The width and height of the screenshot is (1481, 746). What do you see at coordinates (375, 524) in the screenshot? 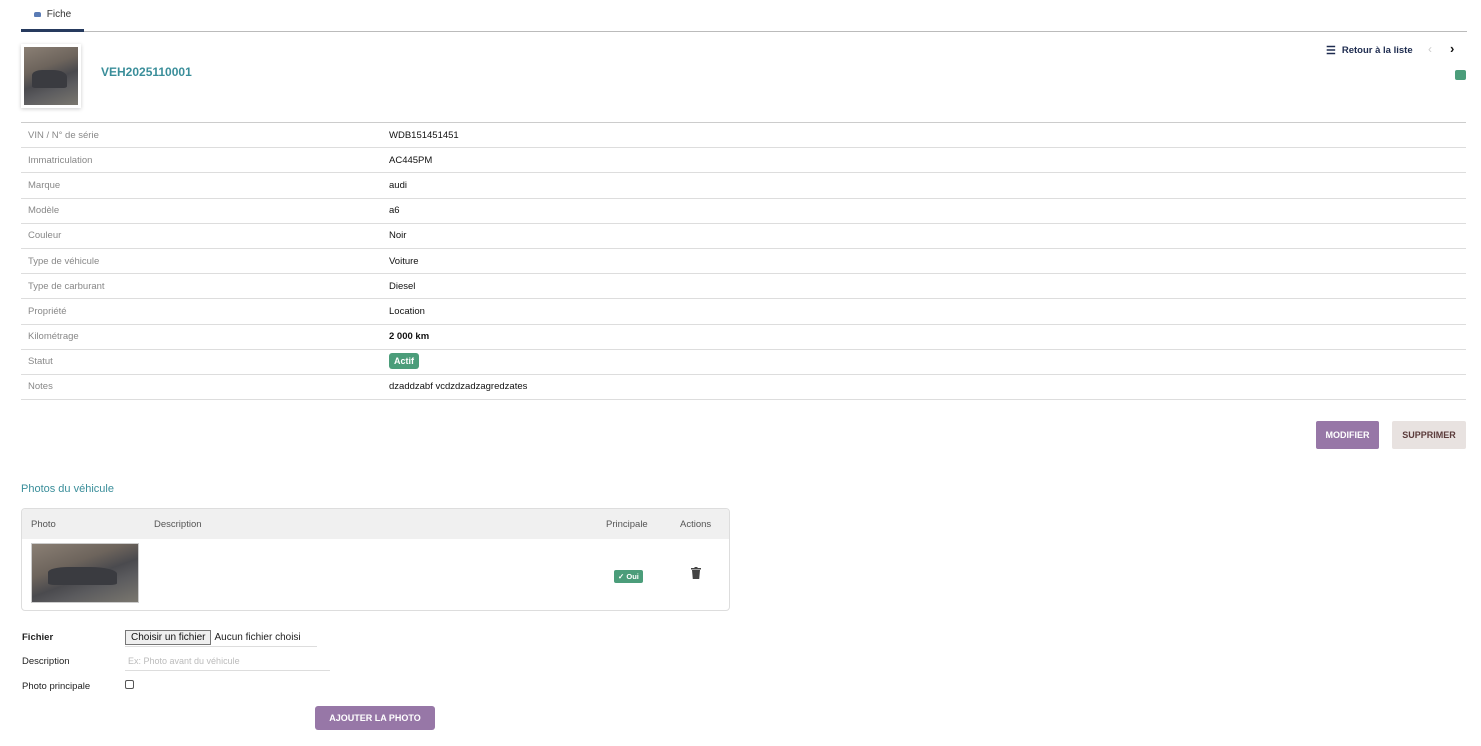
I see `table-header: Photo Description Principale Actions` at bounding box center [375, 524].